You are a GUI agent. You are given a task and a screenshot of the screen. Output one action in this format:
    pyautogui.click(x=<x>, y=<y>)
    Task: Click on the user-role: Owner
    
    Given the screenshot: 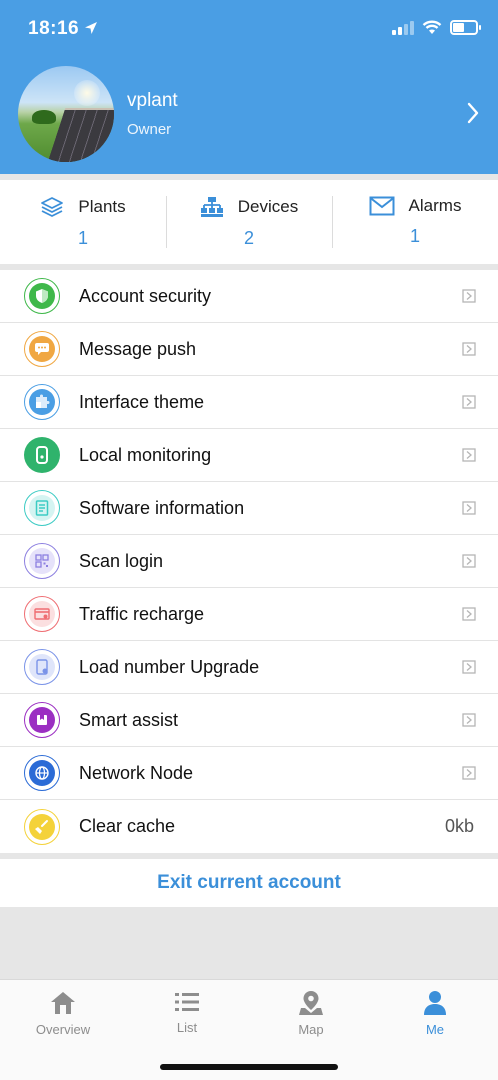 What is the action you would take?
    pyautogui.click(x=149, y=129)
    